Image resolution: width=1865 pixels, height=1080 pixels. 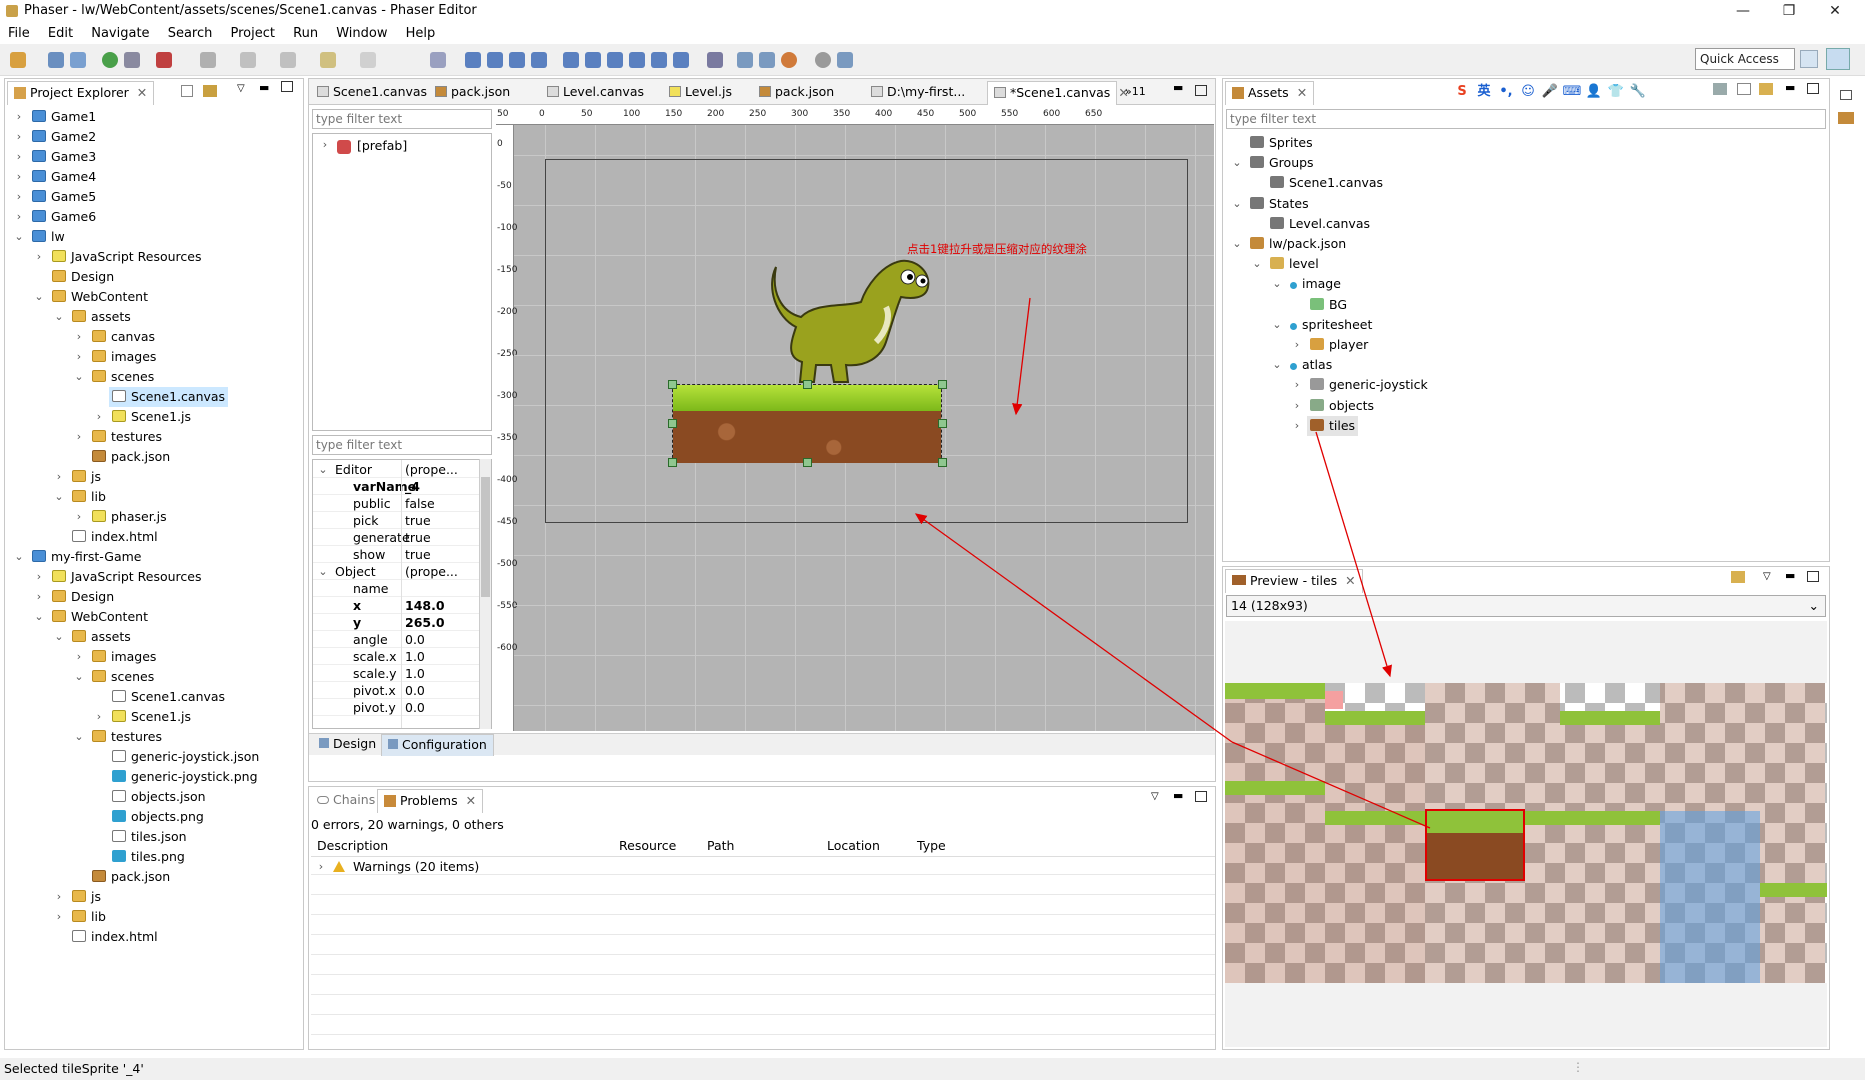 I want to click on new-icon, so click(x=18, y=60).